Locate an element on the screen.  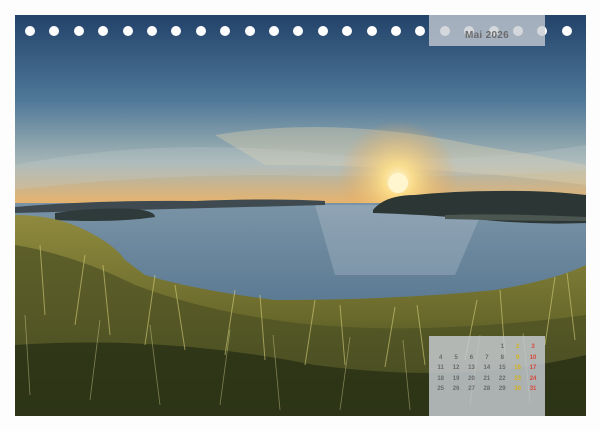
calendar-day: 23 is located at coordinates (517, 378).